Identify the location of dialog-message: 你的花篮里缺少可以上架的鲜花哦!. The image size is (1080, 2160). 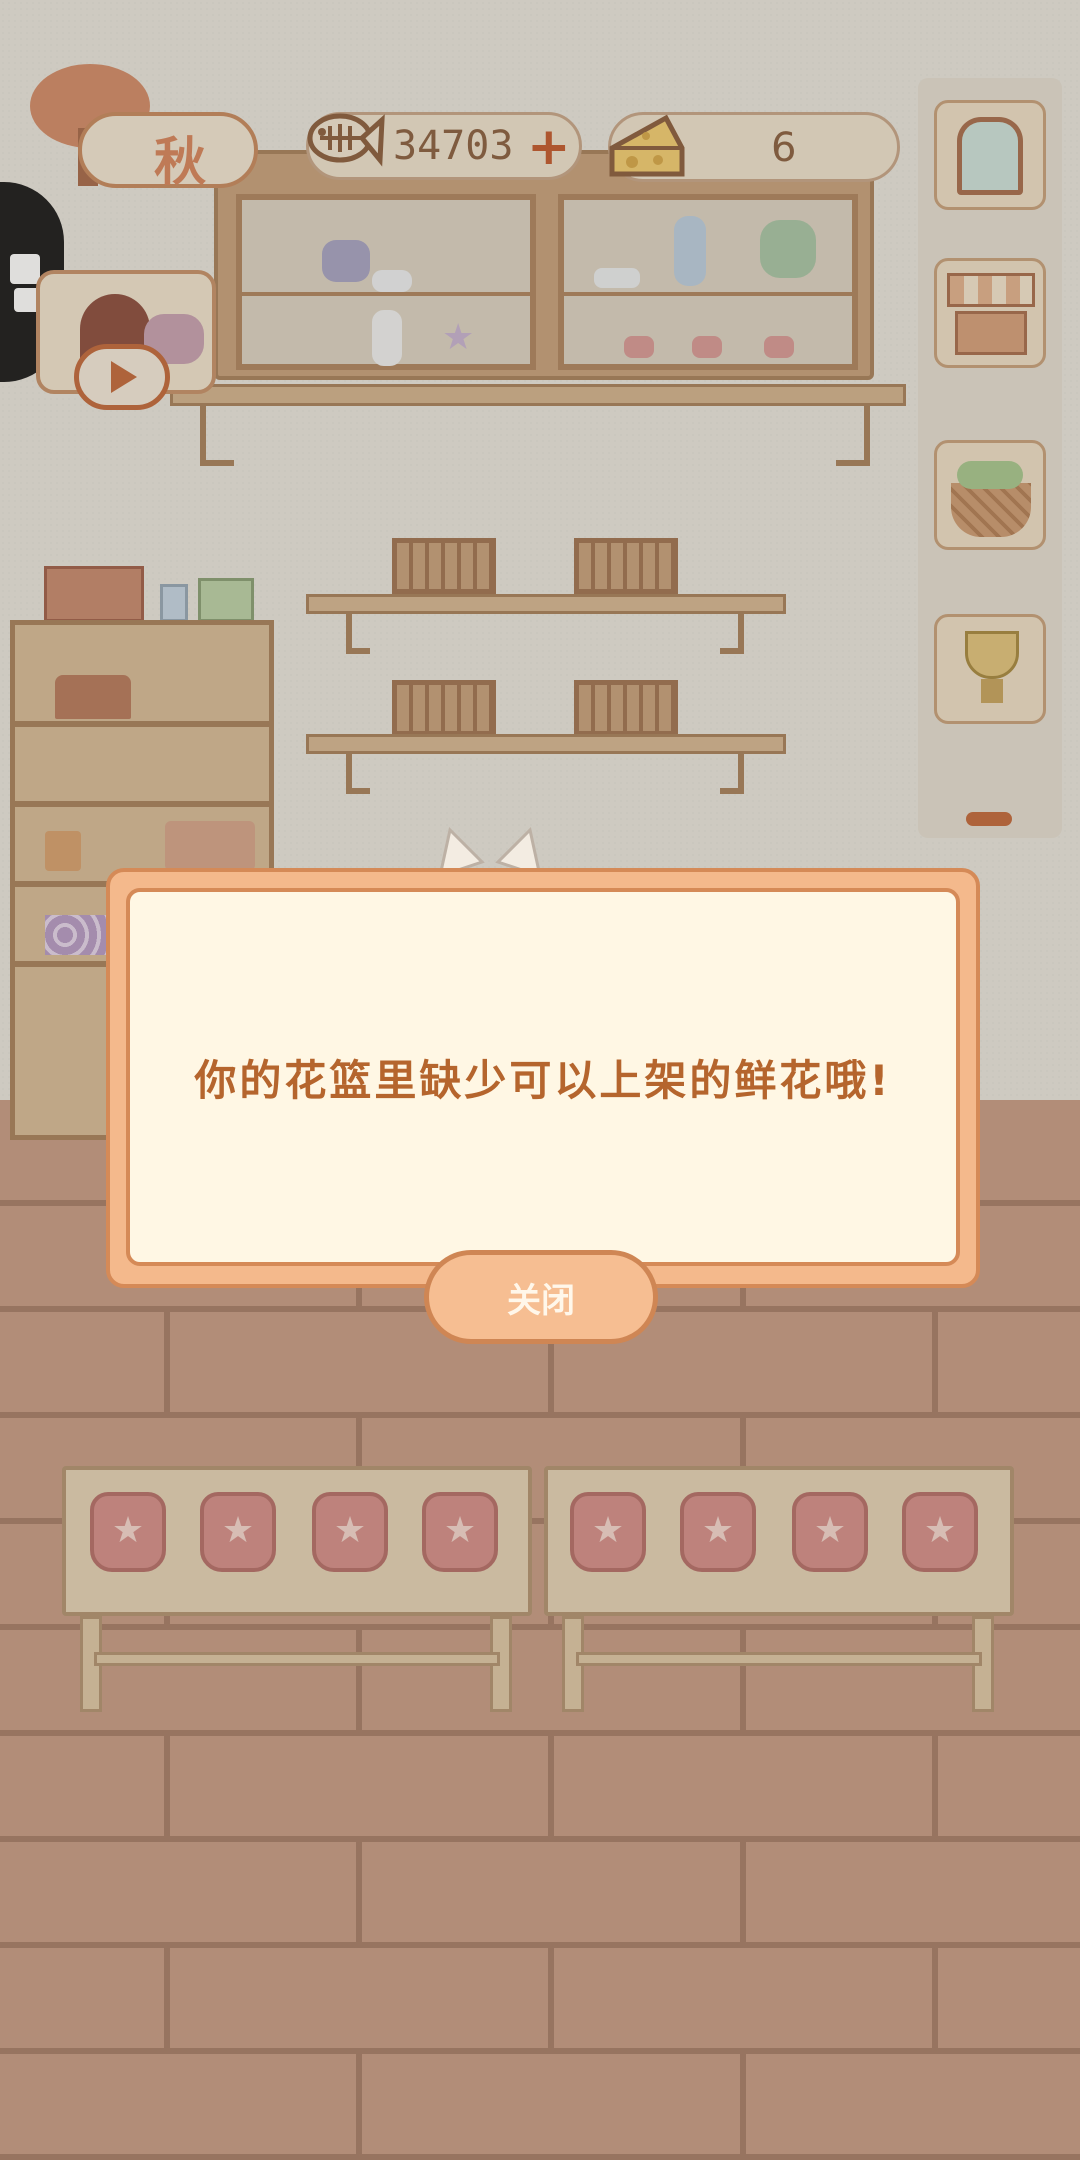
(543, 1080).